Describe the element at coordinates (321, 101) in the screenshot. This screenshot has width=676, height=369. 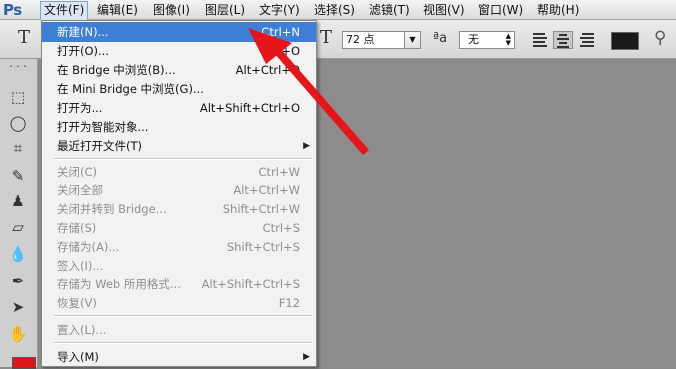
I see `annotation-arrow-shaft` at that location.